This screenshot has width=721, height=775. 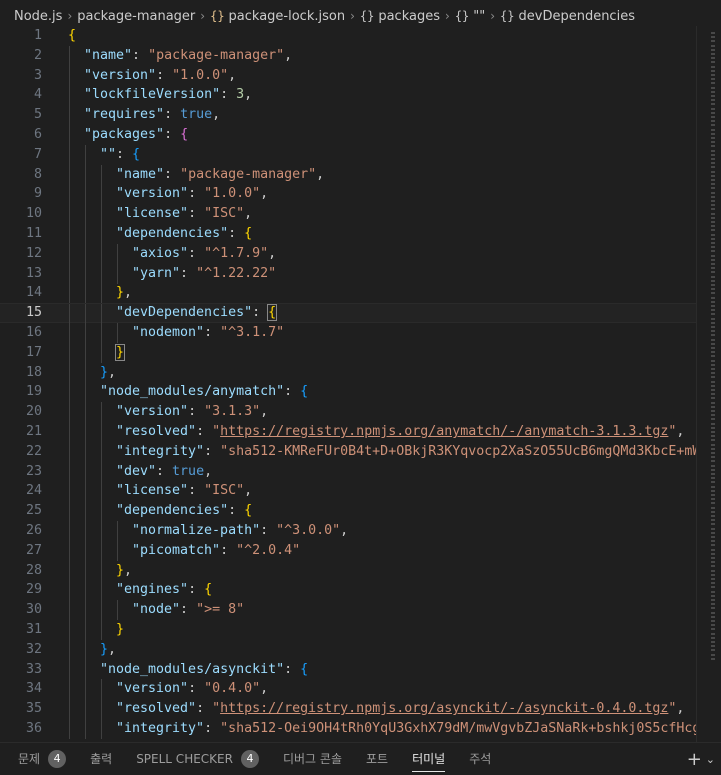 What do you see at coordinates (348, 491) in the screenshot?
I see `code-line: 24 "license": "ISC",` at bounding box center [348, 491].